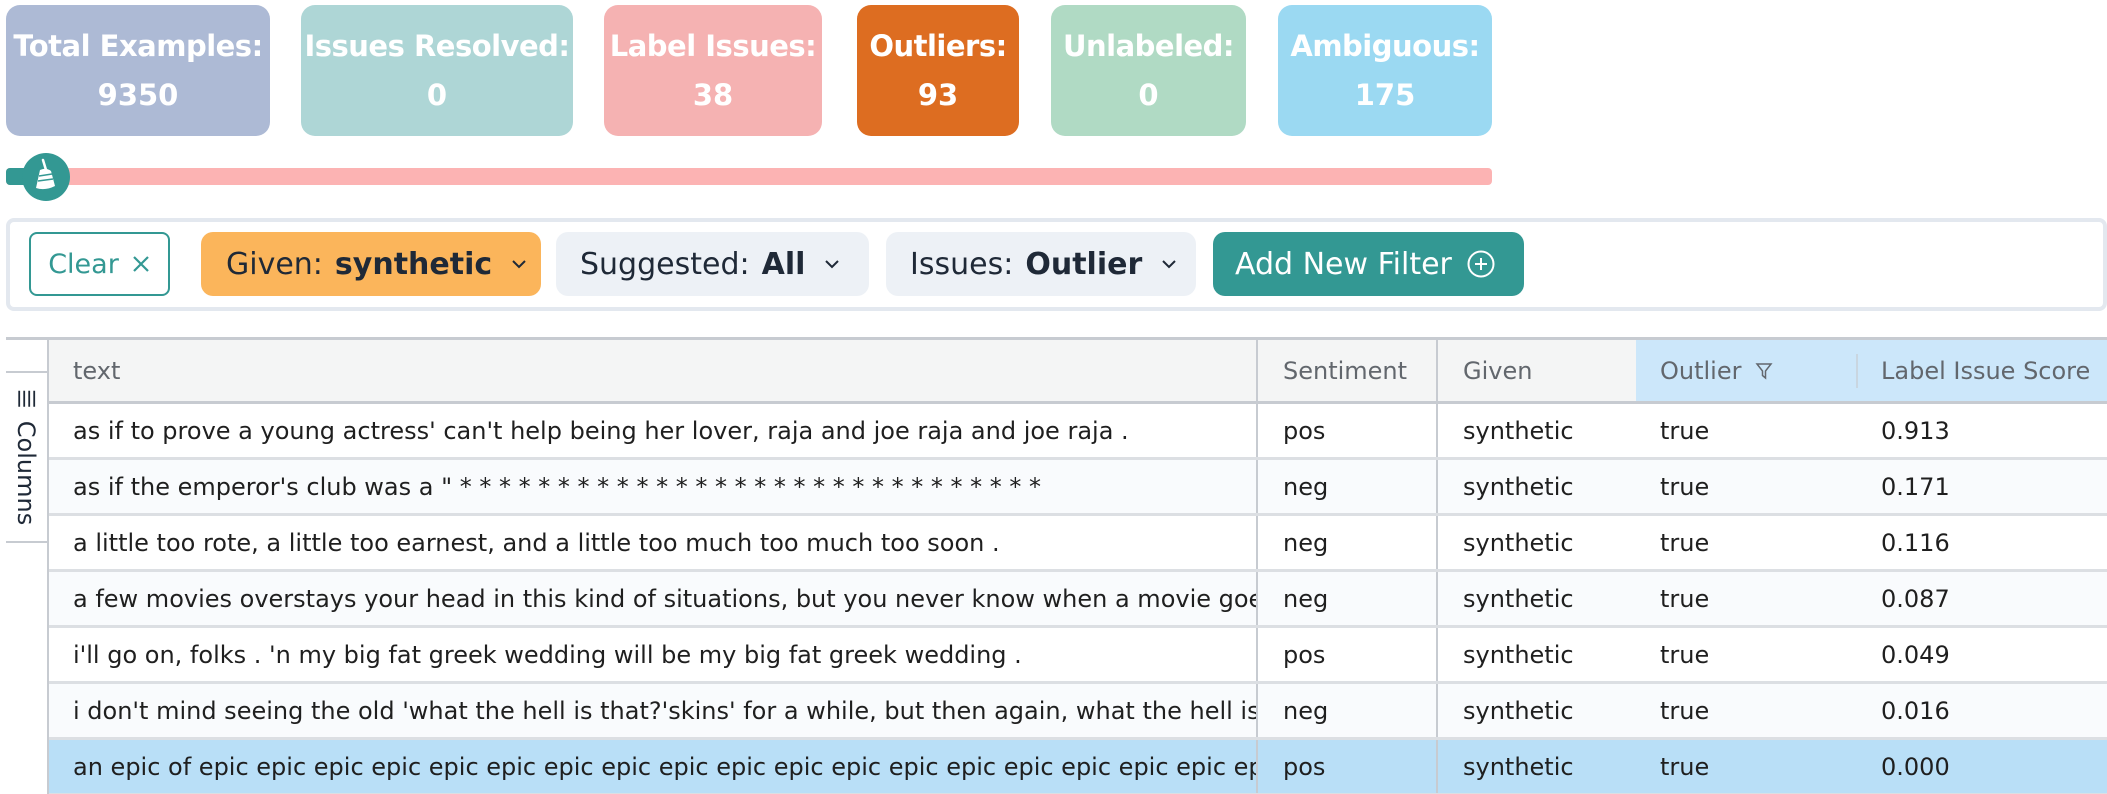  Describe the element at coordinates (1986, 370) in the screenshot. I see `header-label: Label Issue Score` at that location.